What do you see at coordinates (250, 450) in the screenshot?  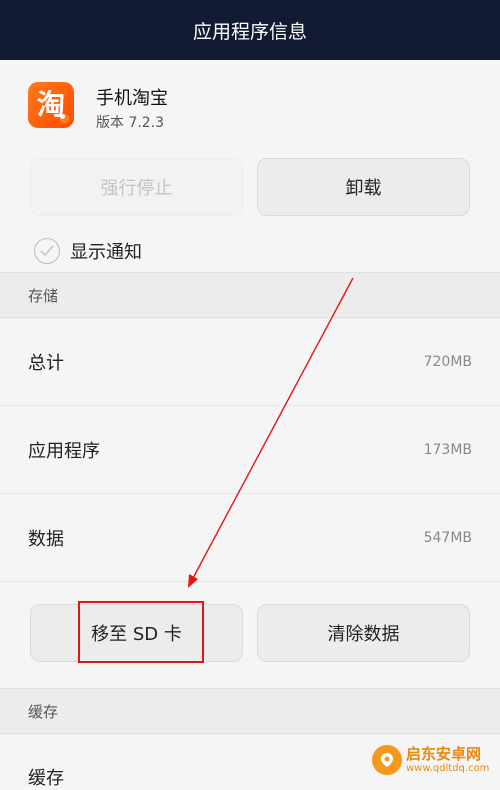 I see `storage-row-app: 应用程序 173MB` at bounding box center [250, 450].